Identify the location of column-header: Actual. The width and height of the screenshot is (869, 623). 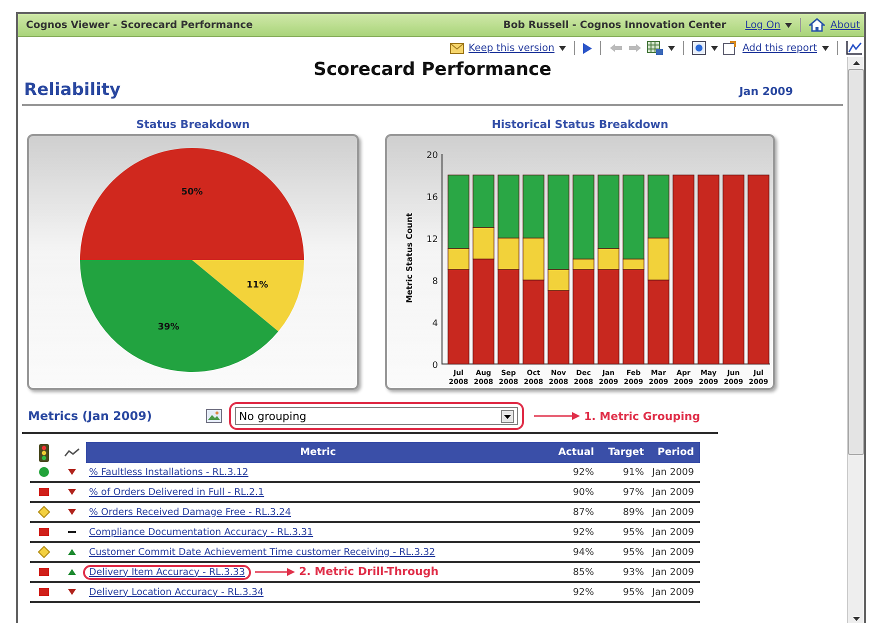
(575, 452).